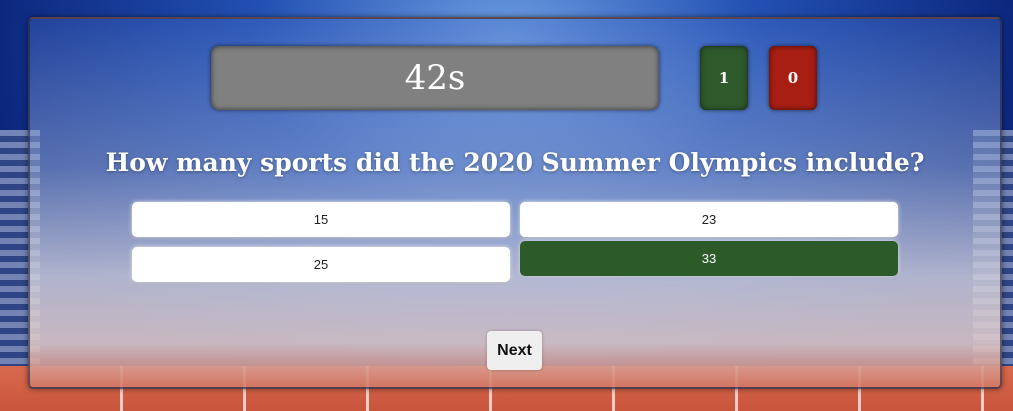  I want to click on answer-option-4: 33, so click(709, 258).